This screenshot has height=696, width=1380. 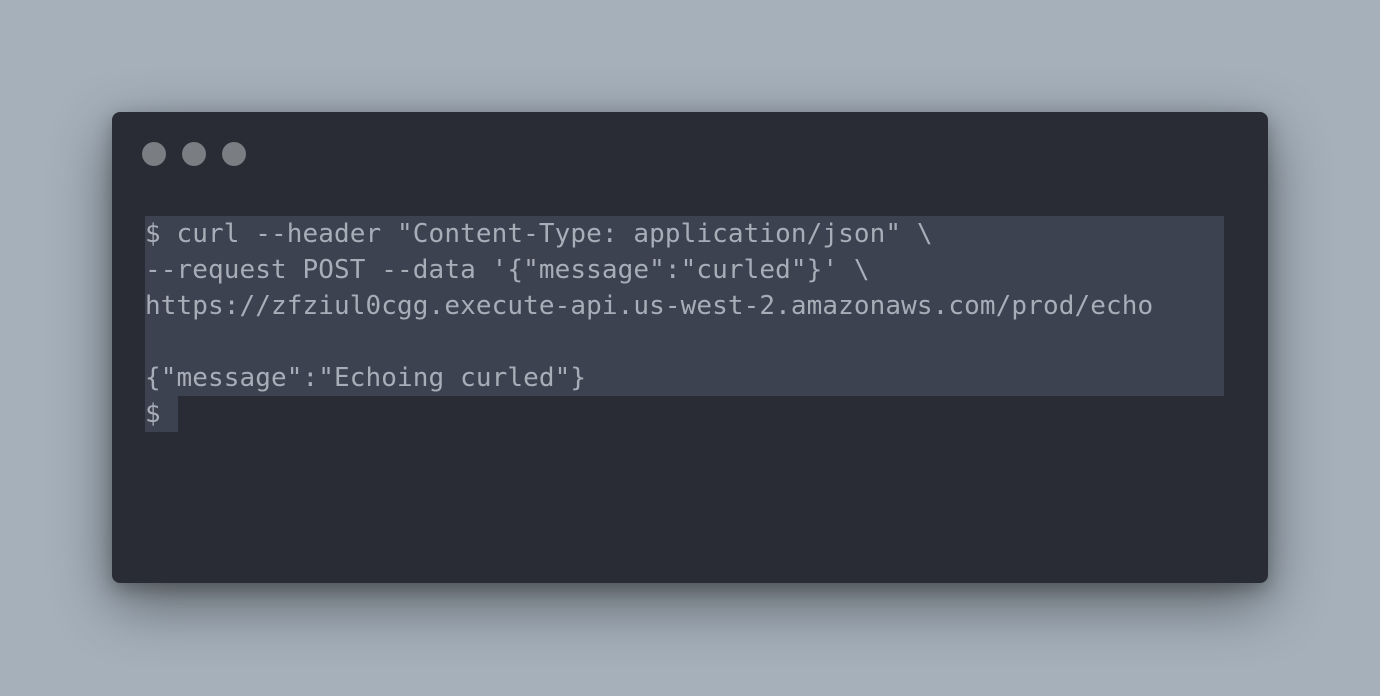 I want to click on minimize-dot-icon, so click(x=194, y=154).